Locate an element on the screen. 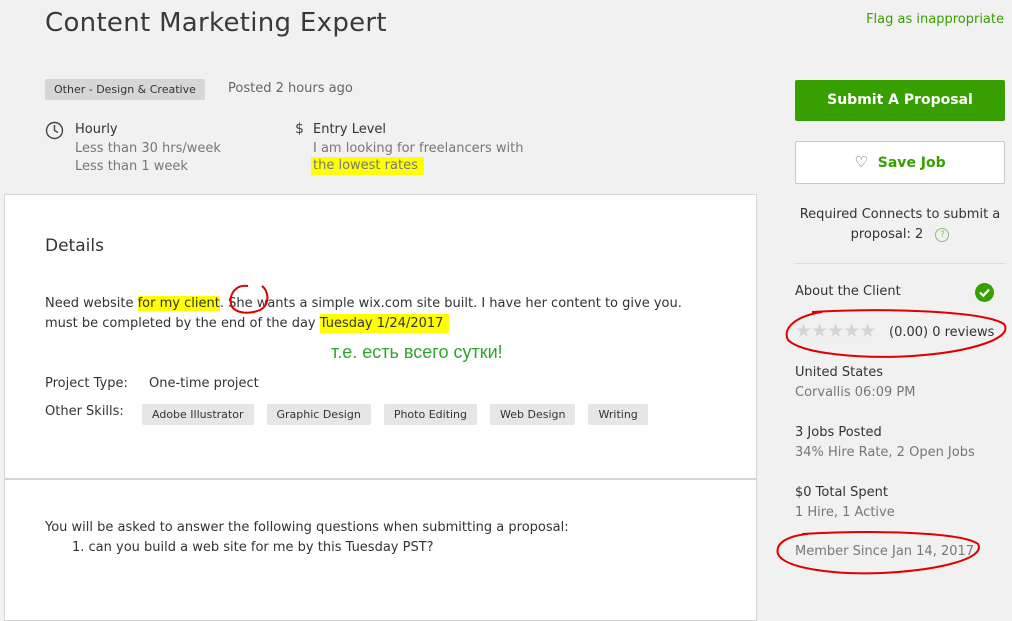 This screenshot has height=621, width=1012. sidebar-divider is located at coordinates (900, 263).